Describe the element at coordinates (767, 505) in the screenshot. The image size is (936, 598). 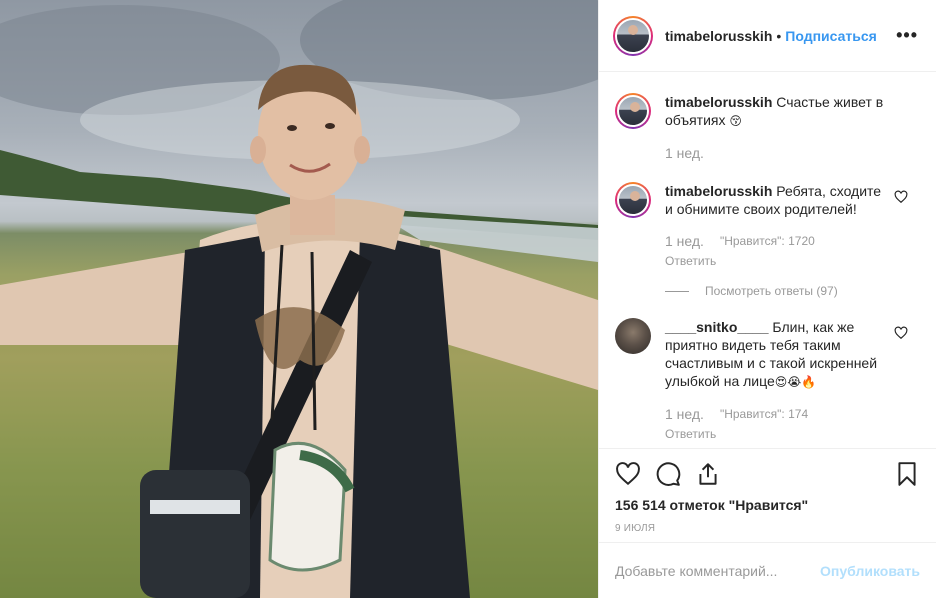
I see `likes-count: 156 514 отметок "Нравится"` at that location.